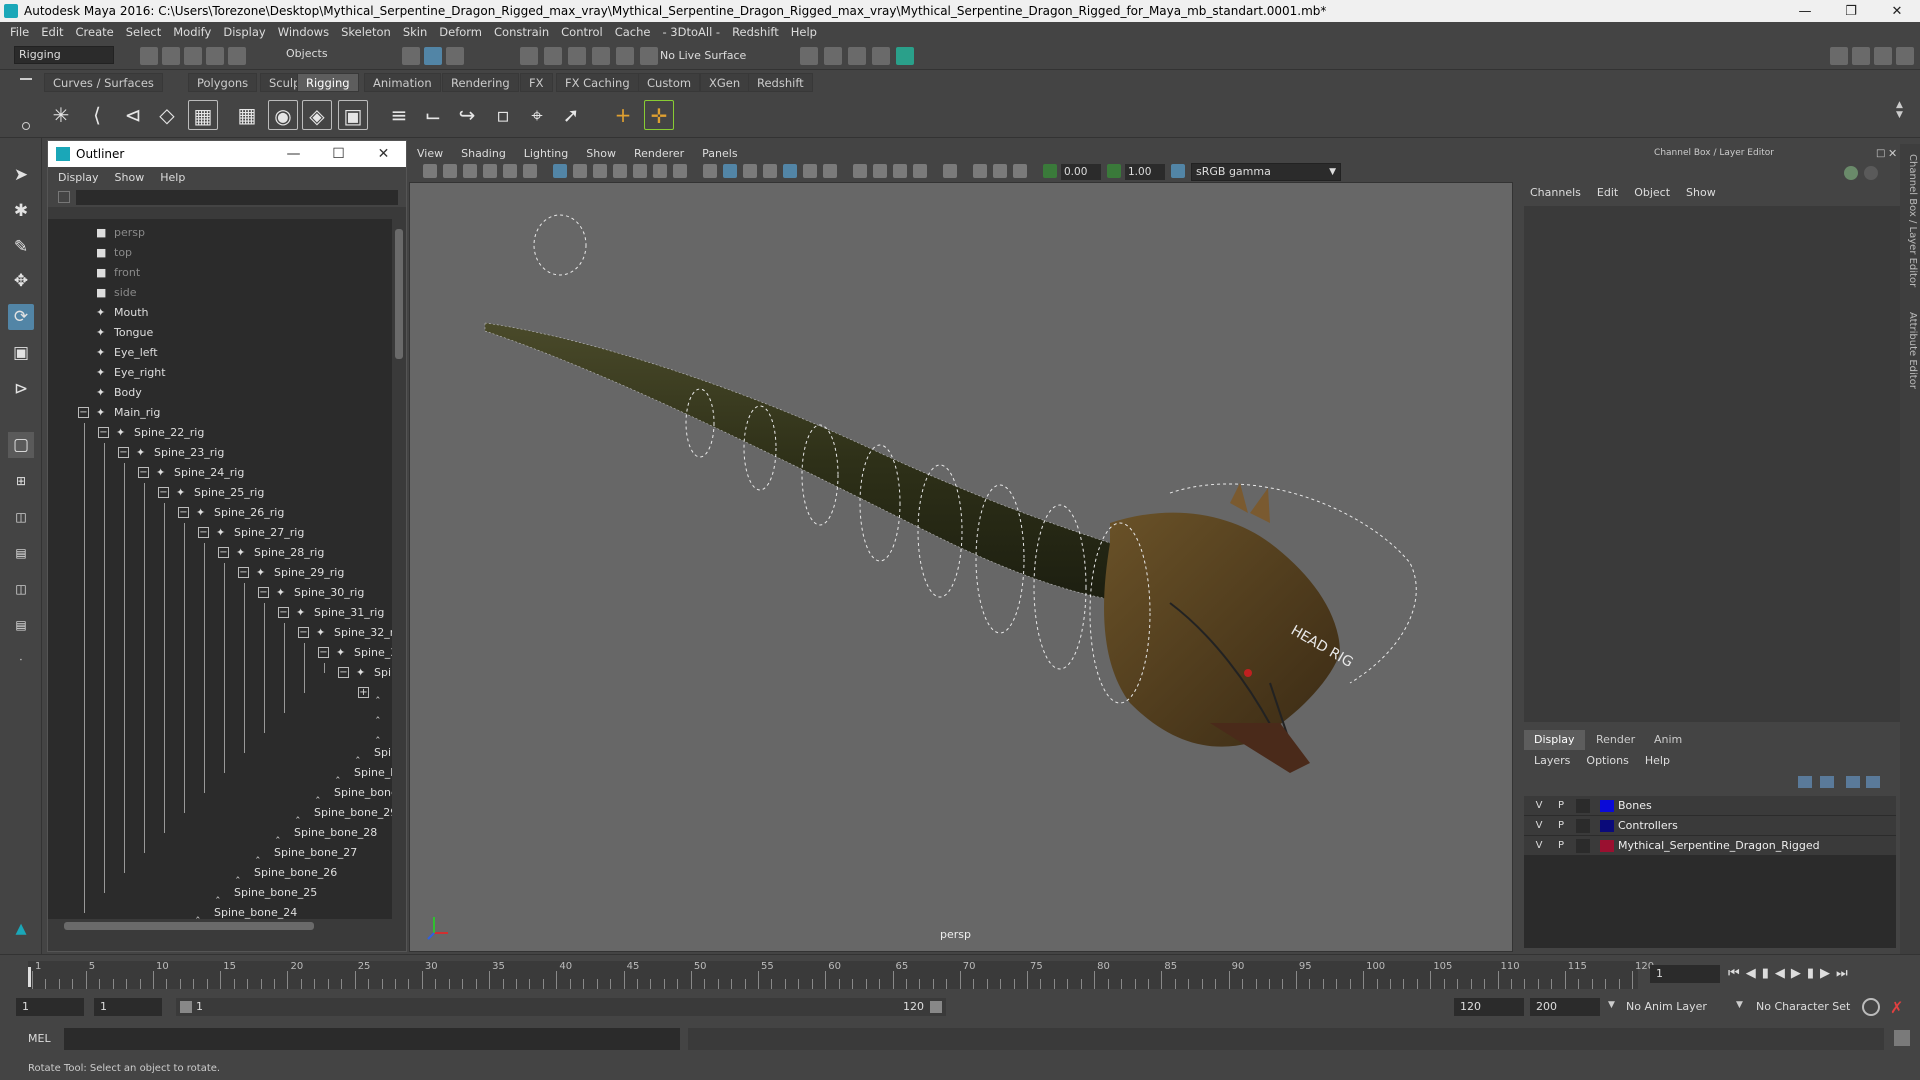  I want to click on smooth-shade-icon, so click(730, 171).